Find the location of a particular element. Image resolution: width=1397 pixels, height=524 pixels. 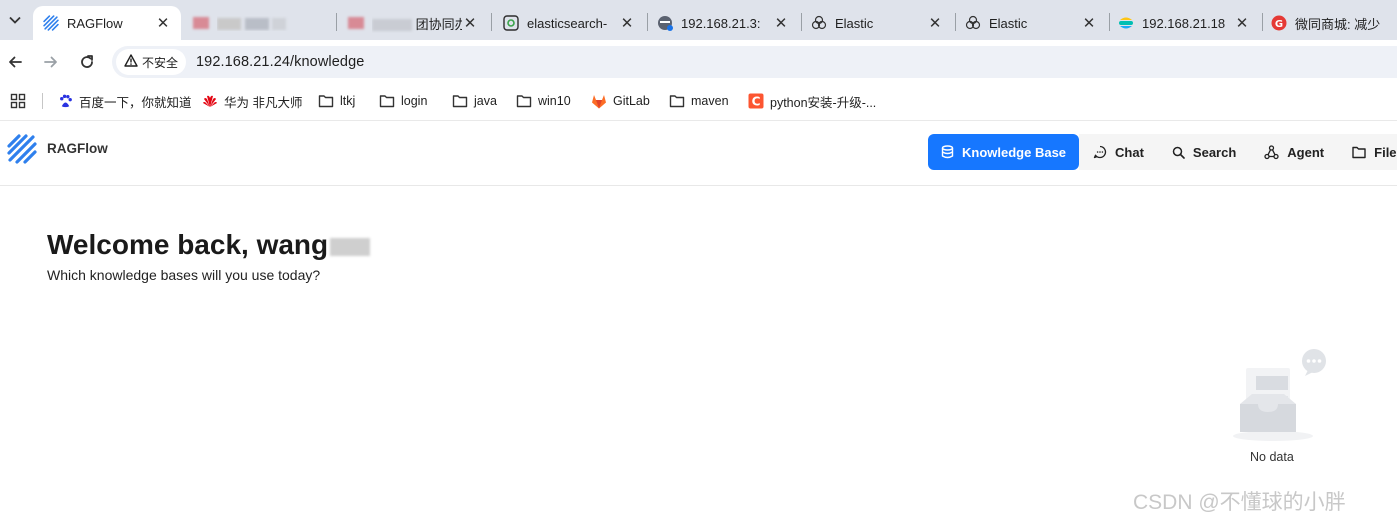

nav-chat: Chat is located at coordinates (1118, 152).